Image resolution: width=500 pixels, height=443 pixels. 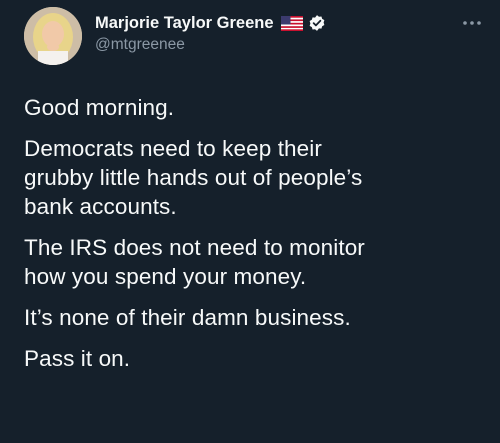 I want to click on author-handle: @mtgreenee, so click(x=210, y=45).